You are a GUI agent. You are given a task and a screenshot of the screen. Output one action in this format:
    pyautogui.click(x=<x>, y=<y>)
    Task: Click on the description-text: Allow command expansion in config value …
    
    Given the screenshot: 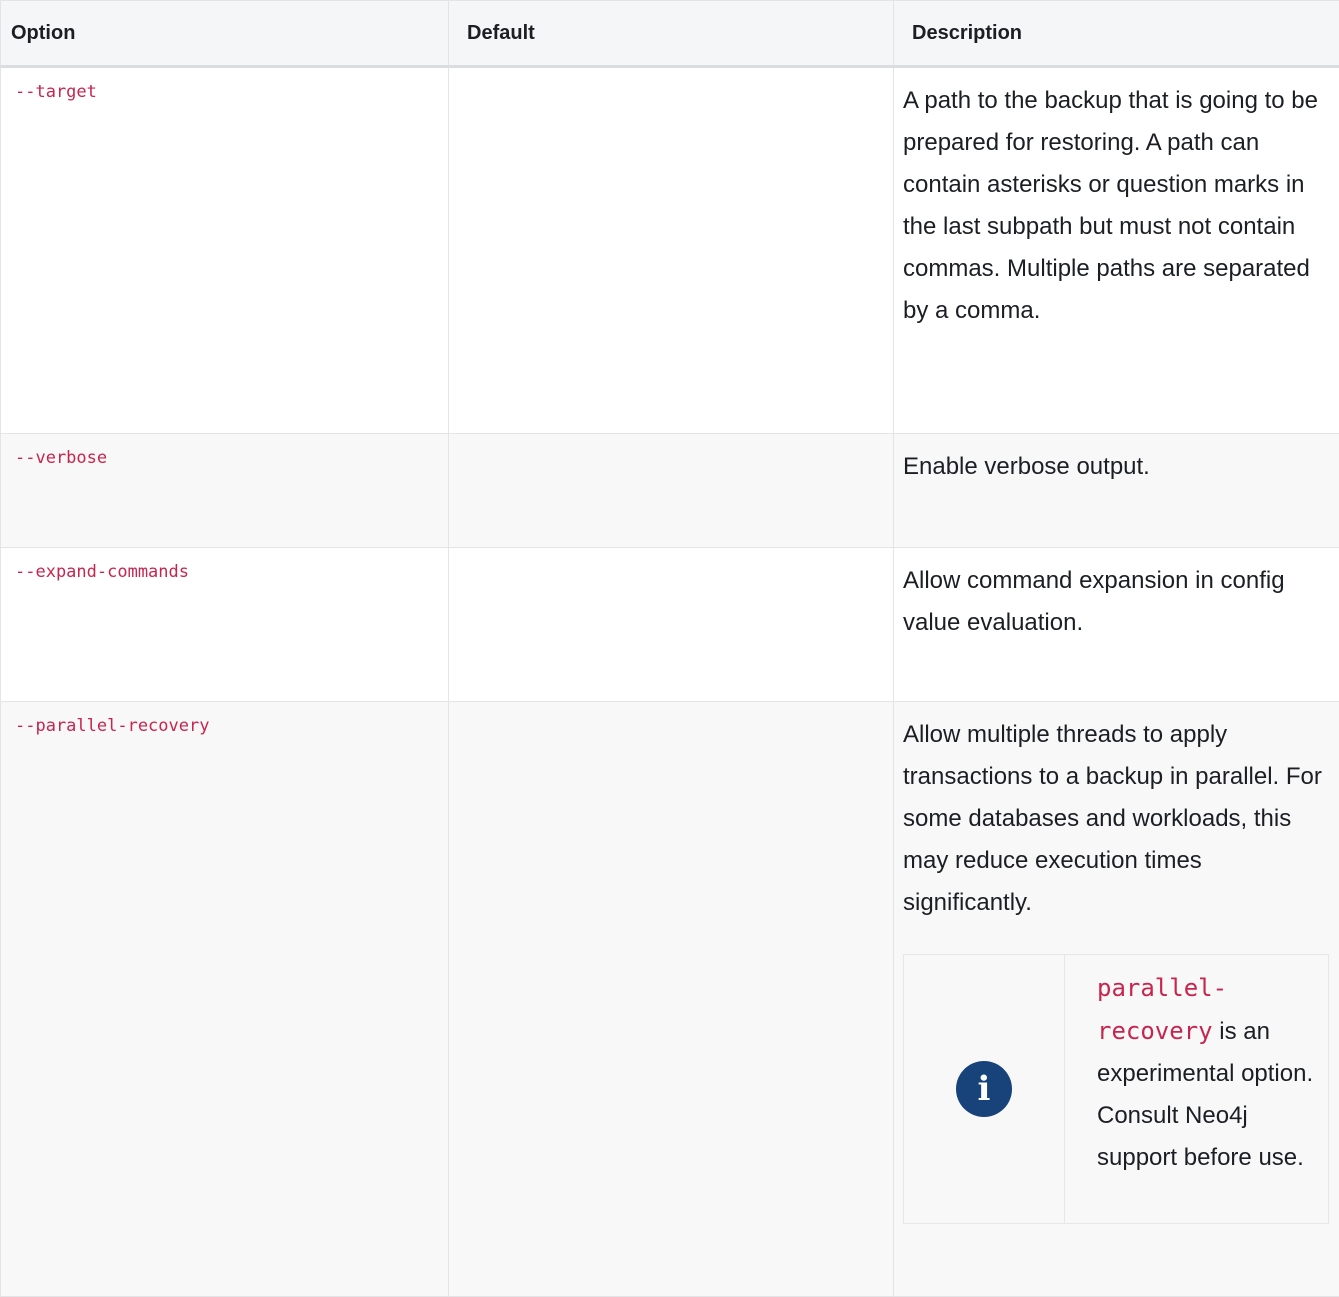 What is the action you would take?
    pyautogui.click(x=1116, y=602)
    